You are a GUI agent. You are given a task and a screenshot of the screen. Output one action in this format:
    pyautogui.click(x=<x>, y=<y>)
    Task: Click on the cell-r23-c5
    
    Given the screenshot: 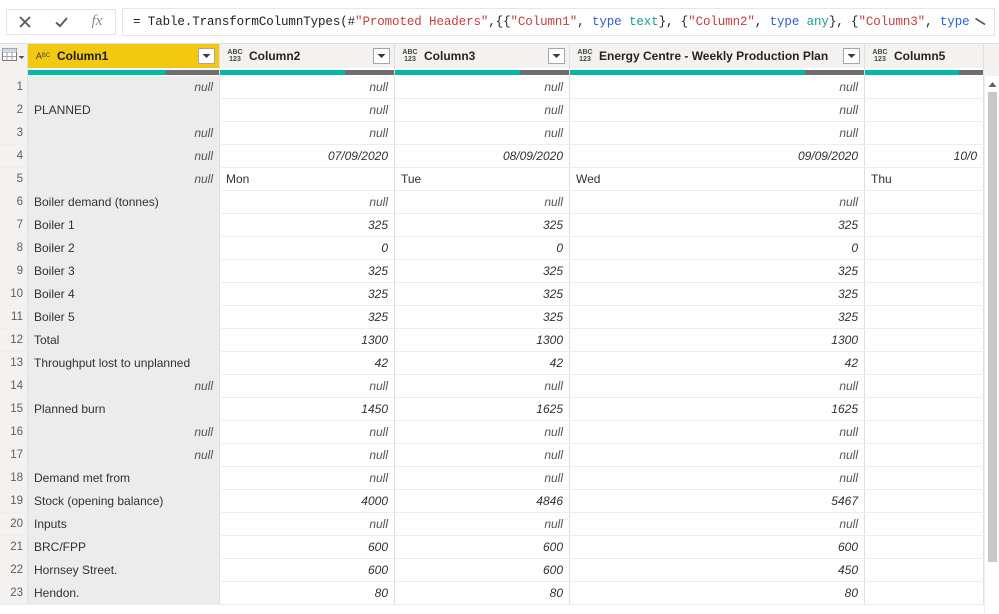 What is the action you would take?
    pyautogui.click(x=924, y=593)
    